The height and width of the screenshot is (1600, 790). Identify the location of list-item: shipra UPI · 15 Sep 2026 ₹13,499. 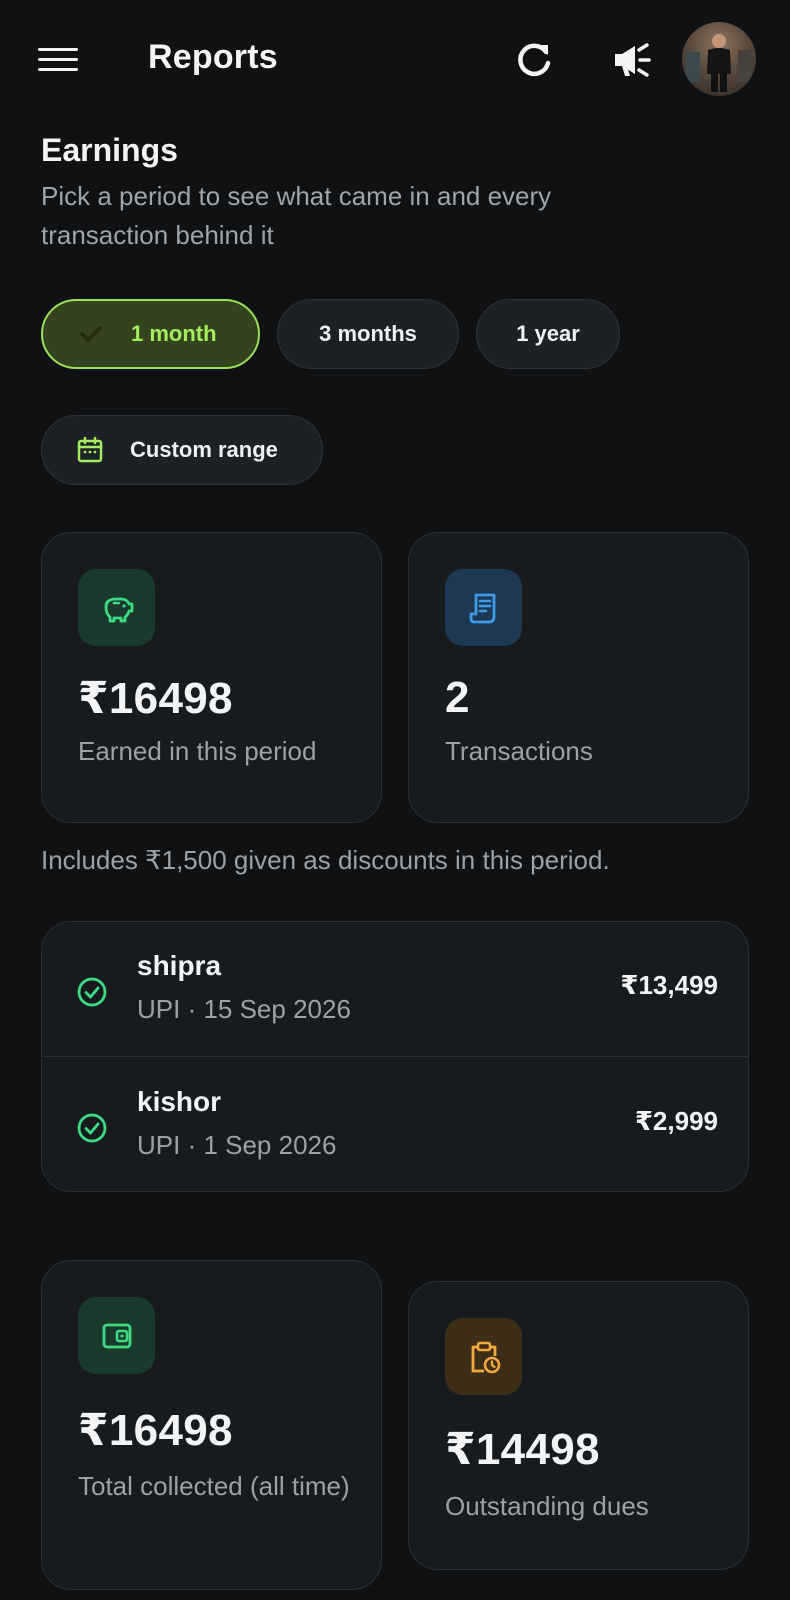
(395, 989).